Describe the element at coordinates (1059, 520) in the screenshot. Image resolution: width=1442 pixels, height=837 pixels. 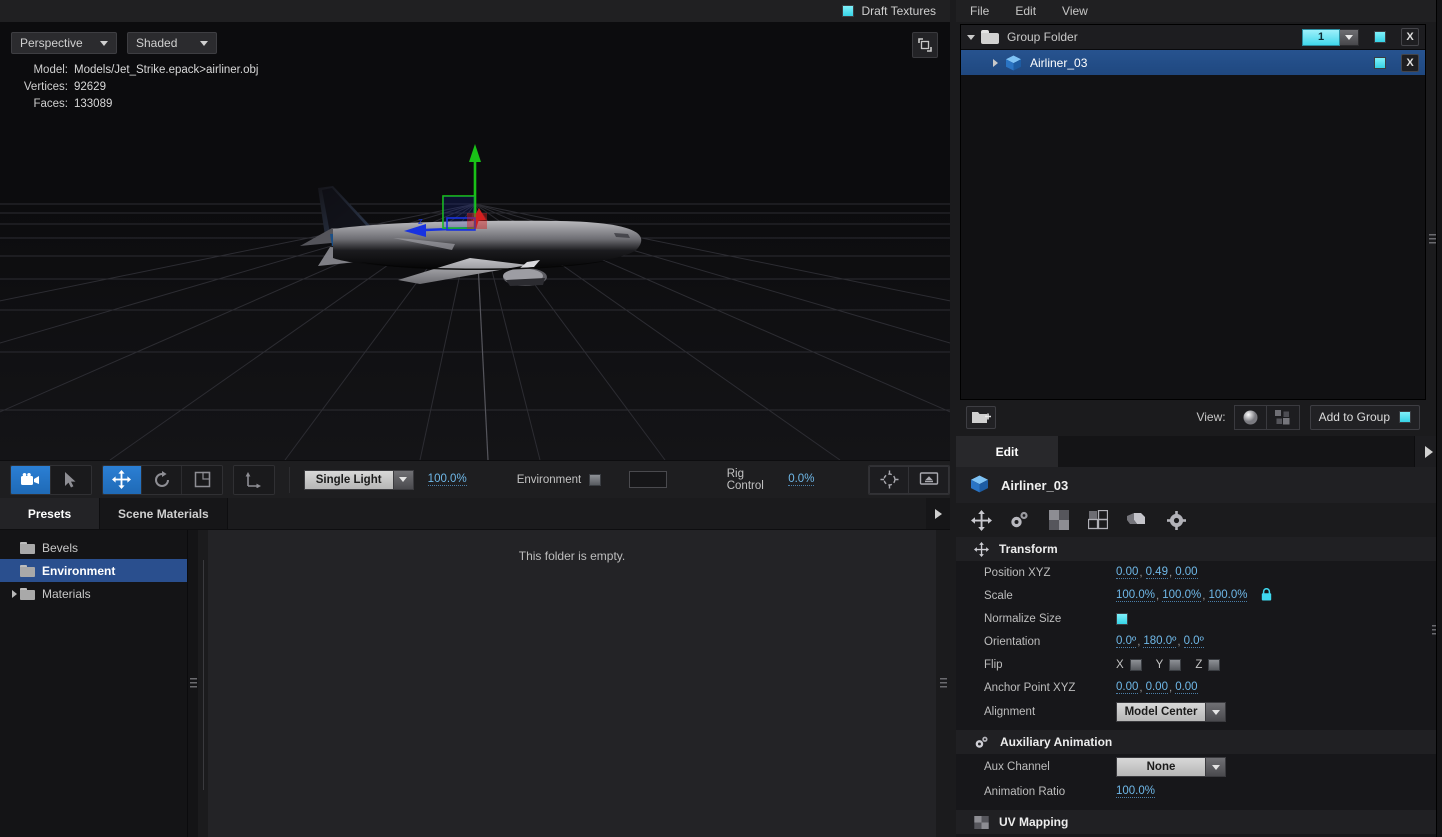
I see `uv-mapping-icon` at that location.